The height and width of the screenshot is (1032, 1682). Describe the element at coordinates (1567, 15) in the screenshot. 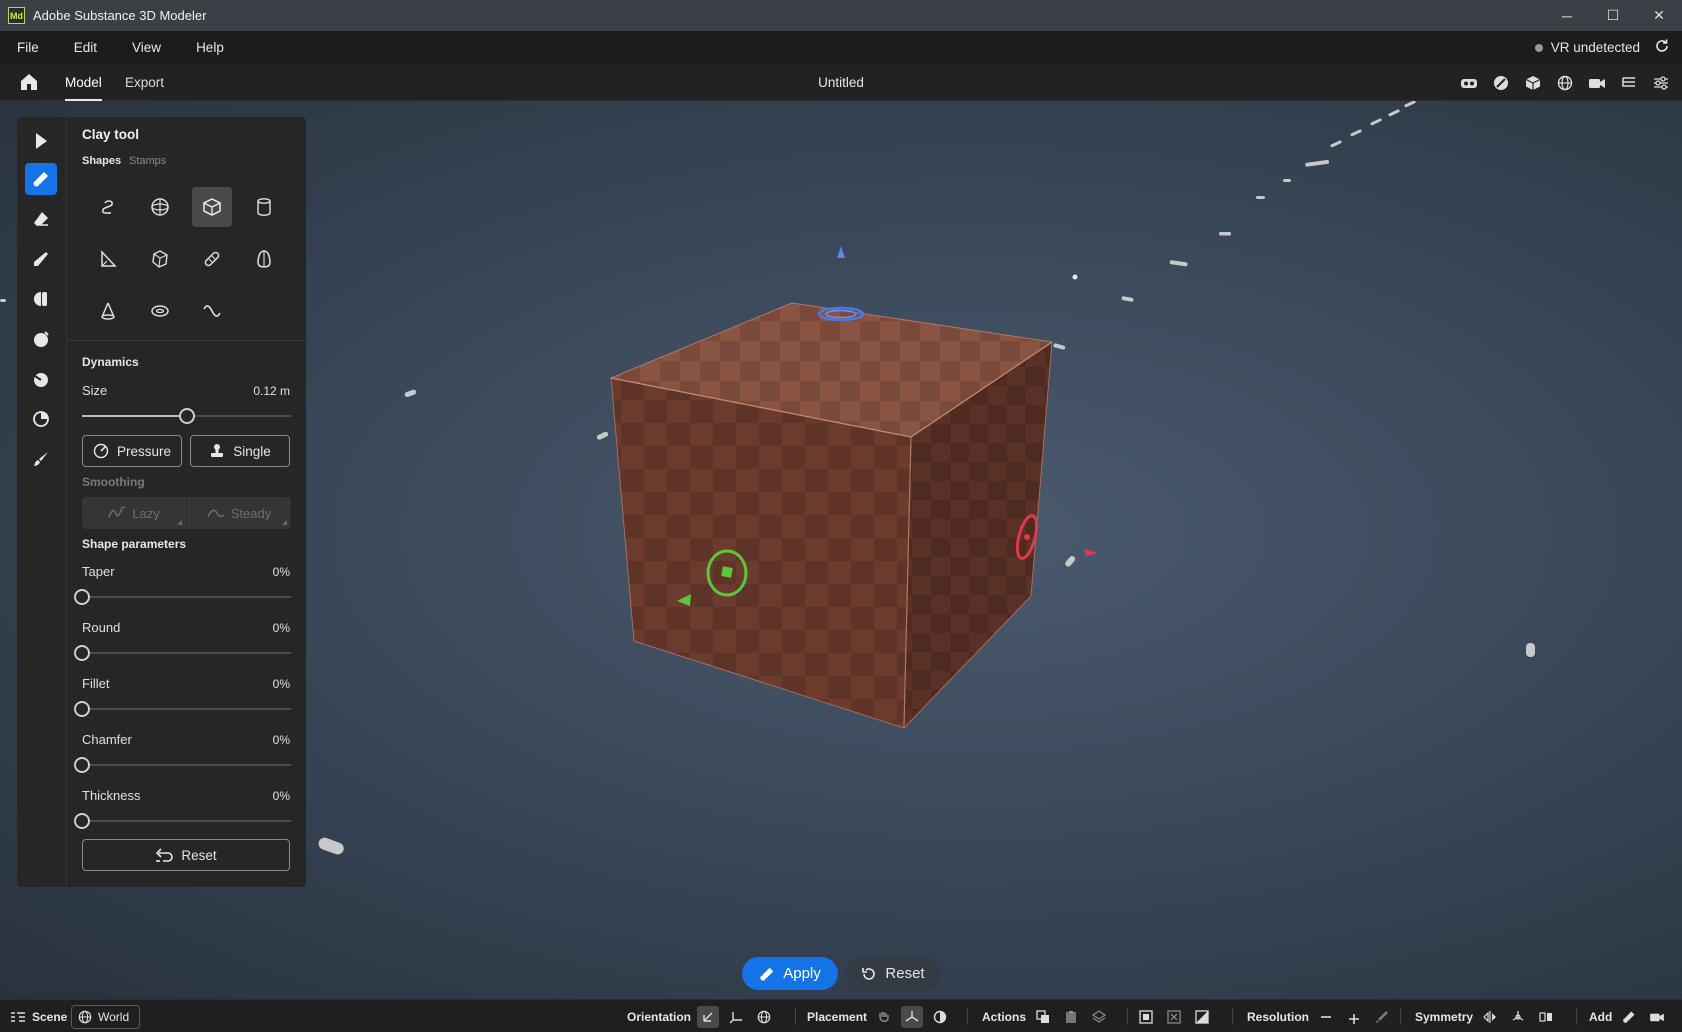

I see `minimize-button: ─` at that location.